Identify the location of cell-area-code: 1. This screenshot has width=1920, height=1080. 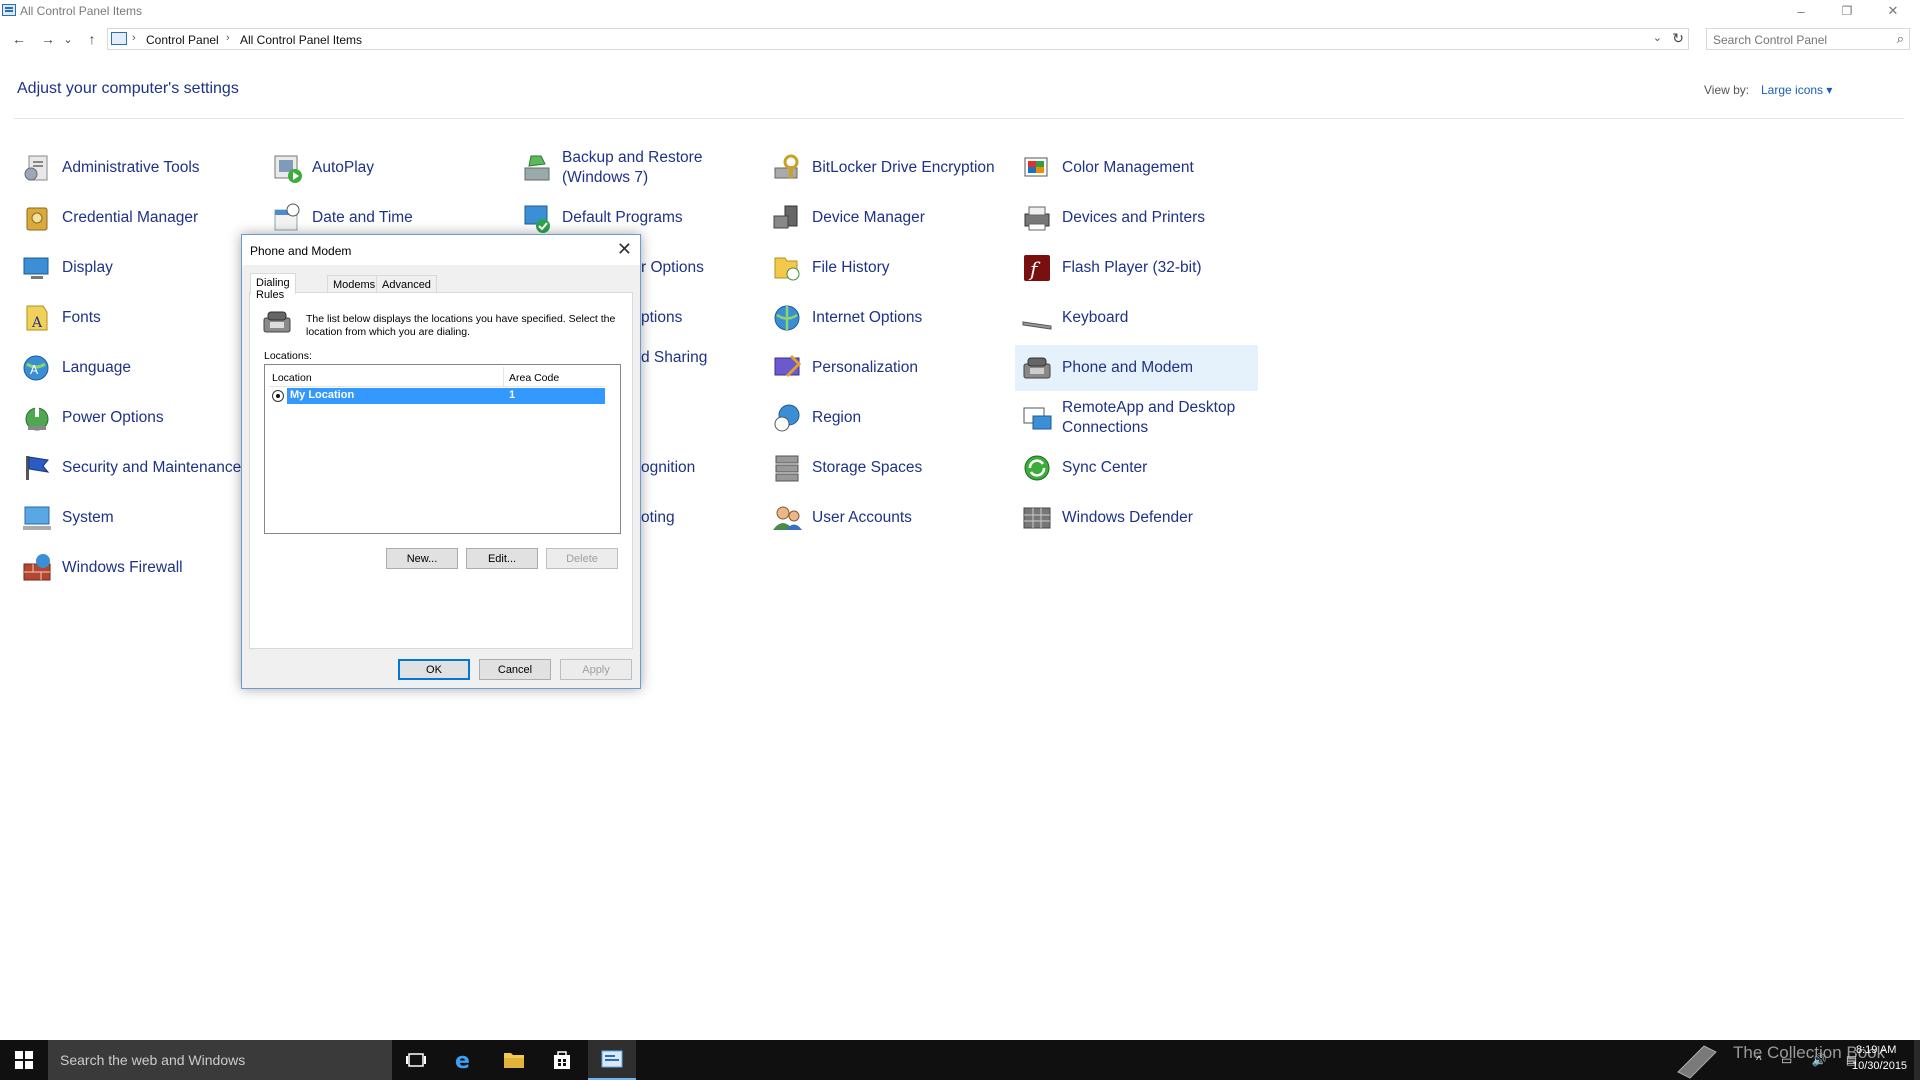
(553, 396).